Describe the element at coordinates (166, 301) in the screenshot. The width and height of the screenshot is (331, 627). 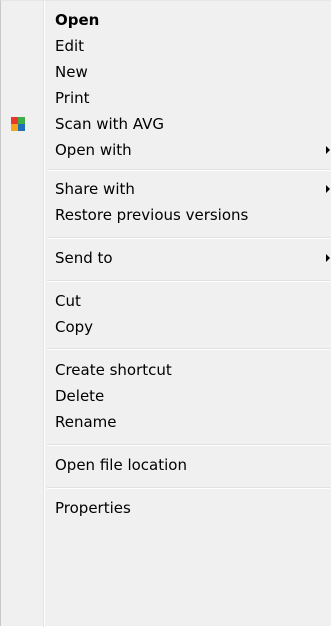
I see `menu-item-cut: Cut` at that location.